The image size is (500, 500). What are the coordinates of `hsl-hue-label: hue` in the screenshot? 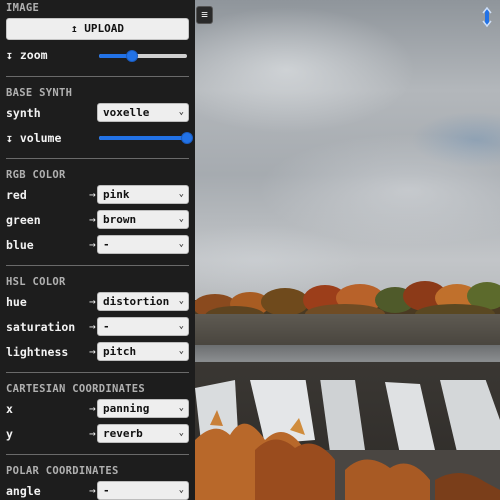 It's located at (16, 301).